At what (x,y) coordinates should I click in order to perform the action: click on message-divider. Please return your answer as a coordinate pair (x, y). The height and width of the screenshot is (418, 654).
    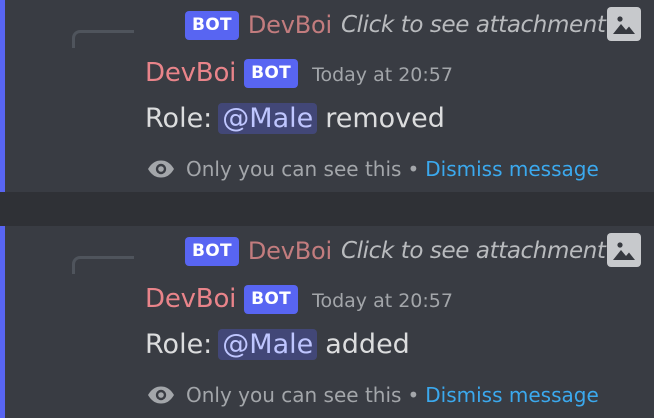
    Looking at the image, I should click on (327, 209).